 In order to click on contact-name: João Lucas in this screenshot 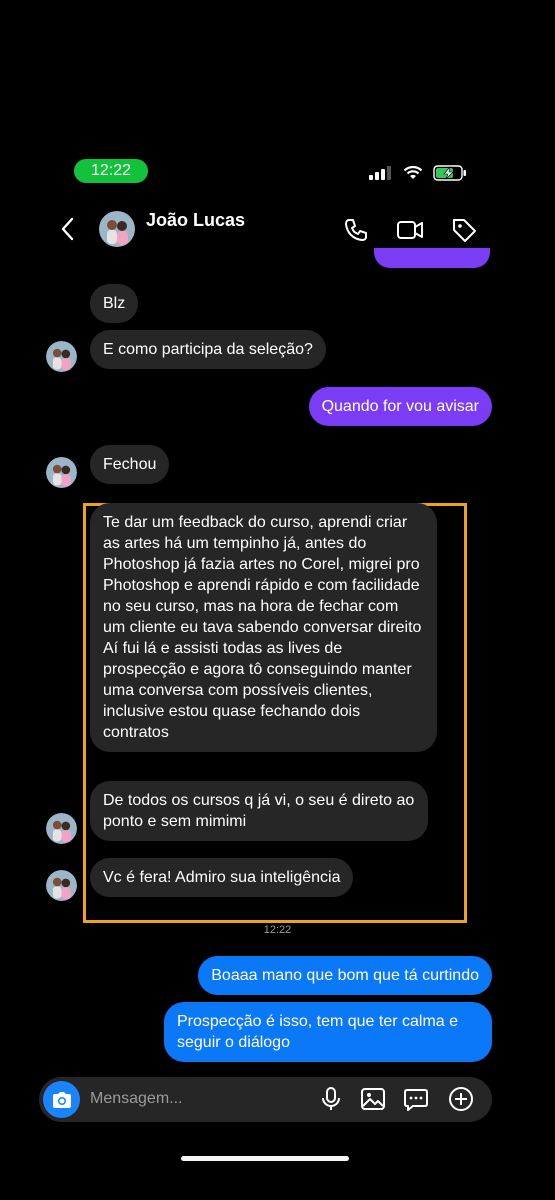, I will do `click(195, 220)`.